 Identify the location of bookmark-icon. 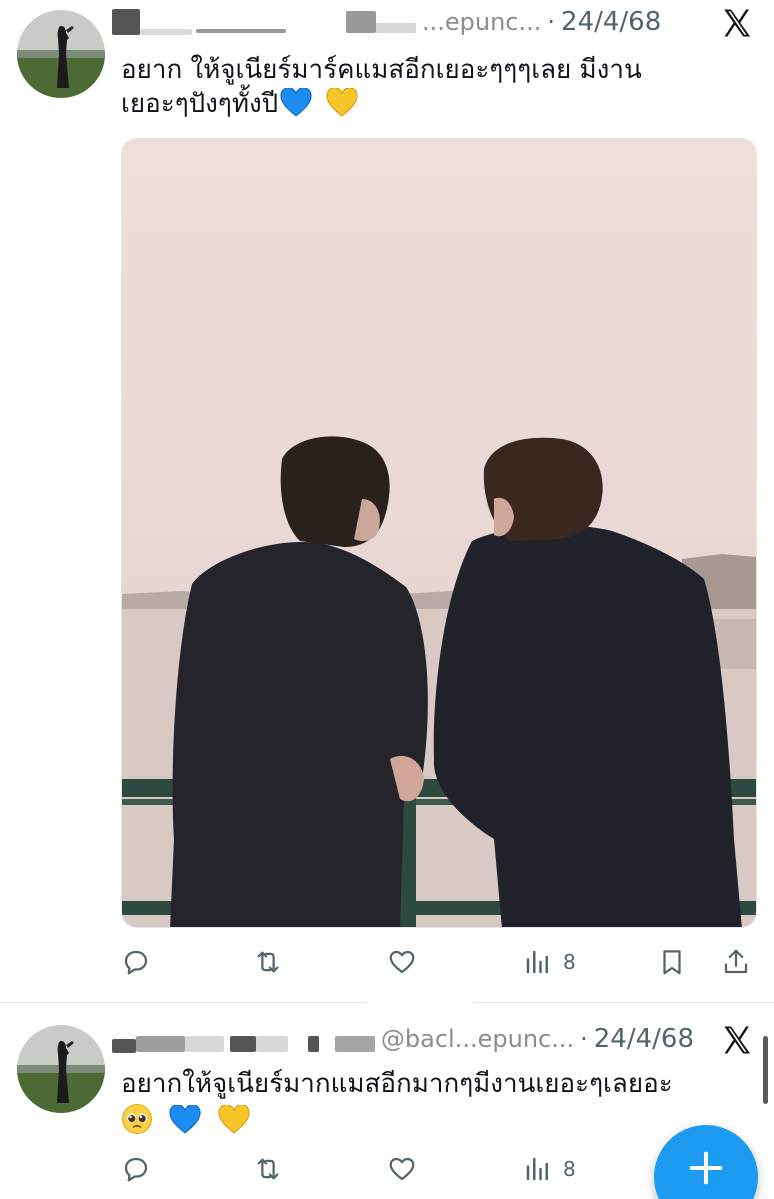
(672, 962).